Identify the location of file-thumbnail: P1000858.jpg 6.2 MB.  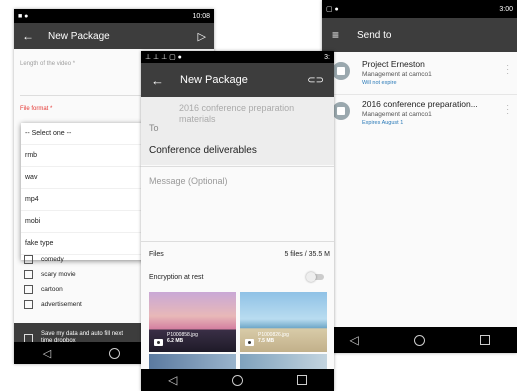
(192, 322).